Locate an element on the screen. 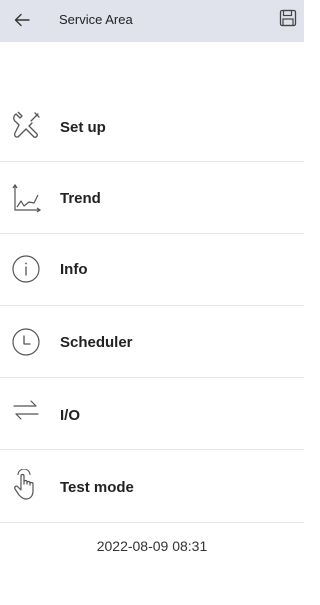 The image size is (320, 605). menu-item-setup: Set up is located at coordinates (152, 126).